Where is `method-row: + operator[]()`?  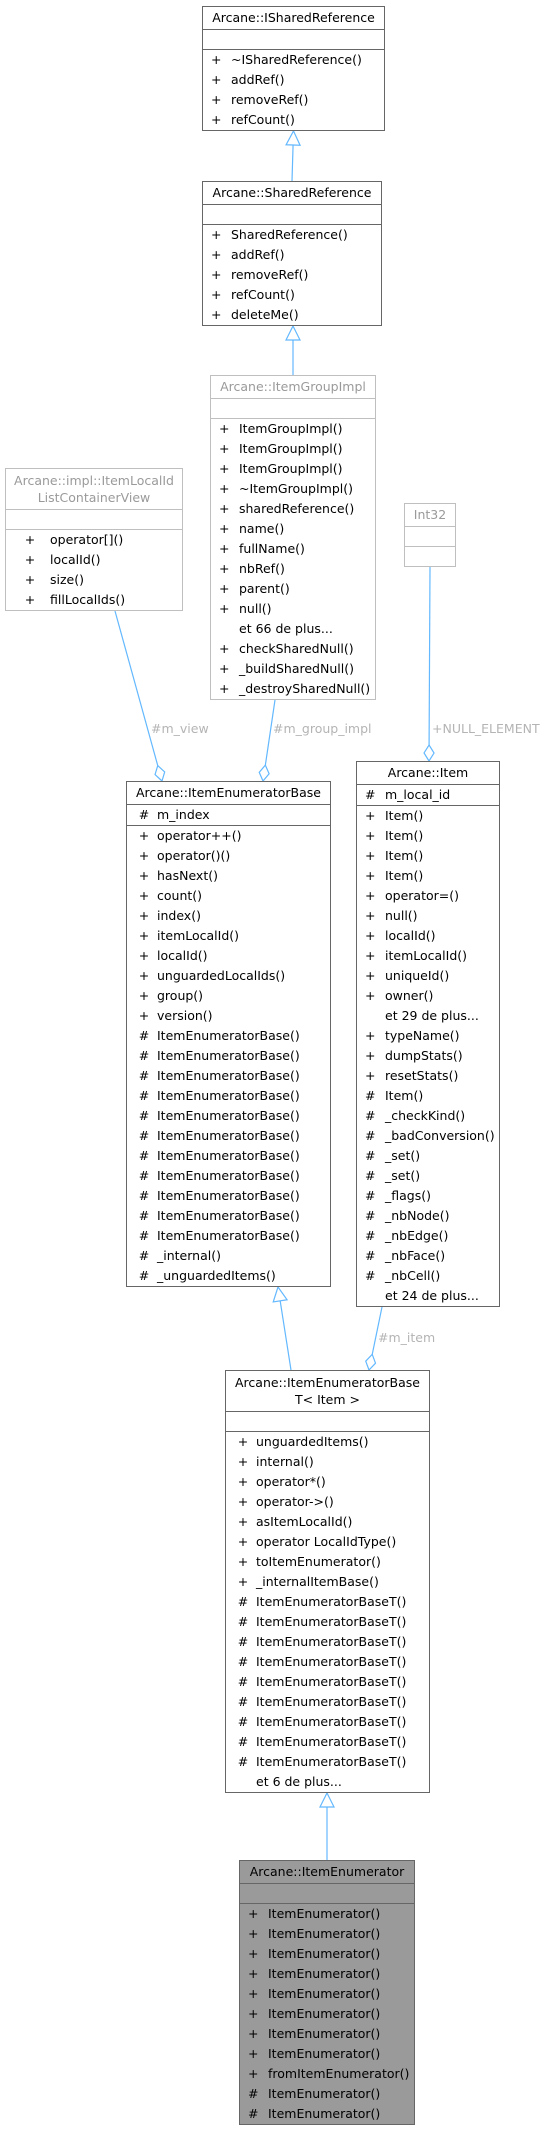 method-row: + operator[]() is located at coordinates (94, 540).